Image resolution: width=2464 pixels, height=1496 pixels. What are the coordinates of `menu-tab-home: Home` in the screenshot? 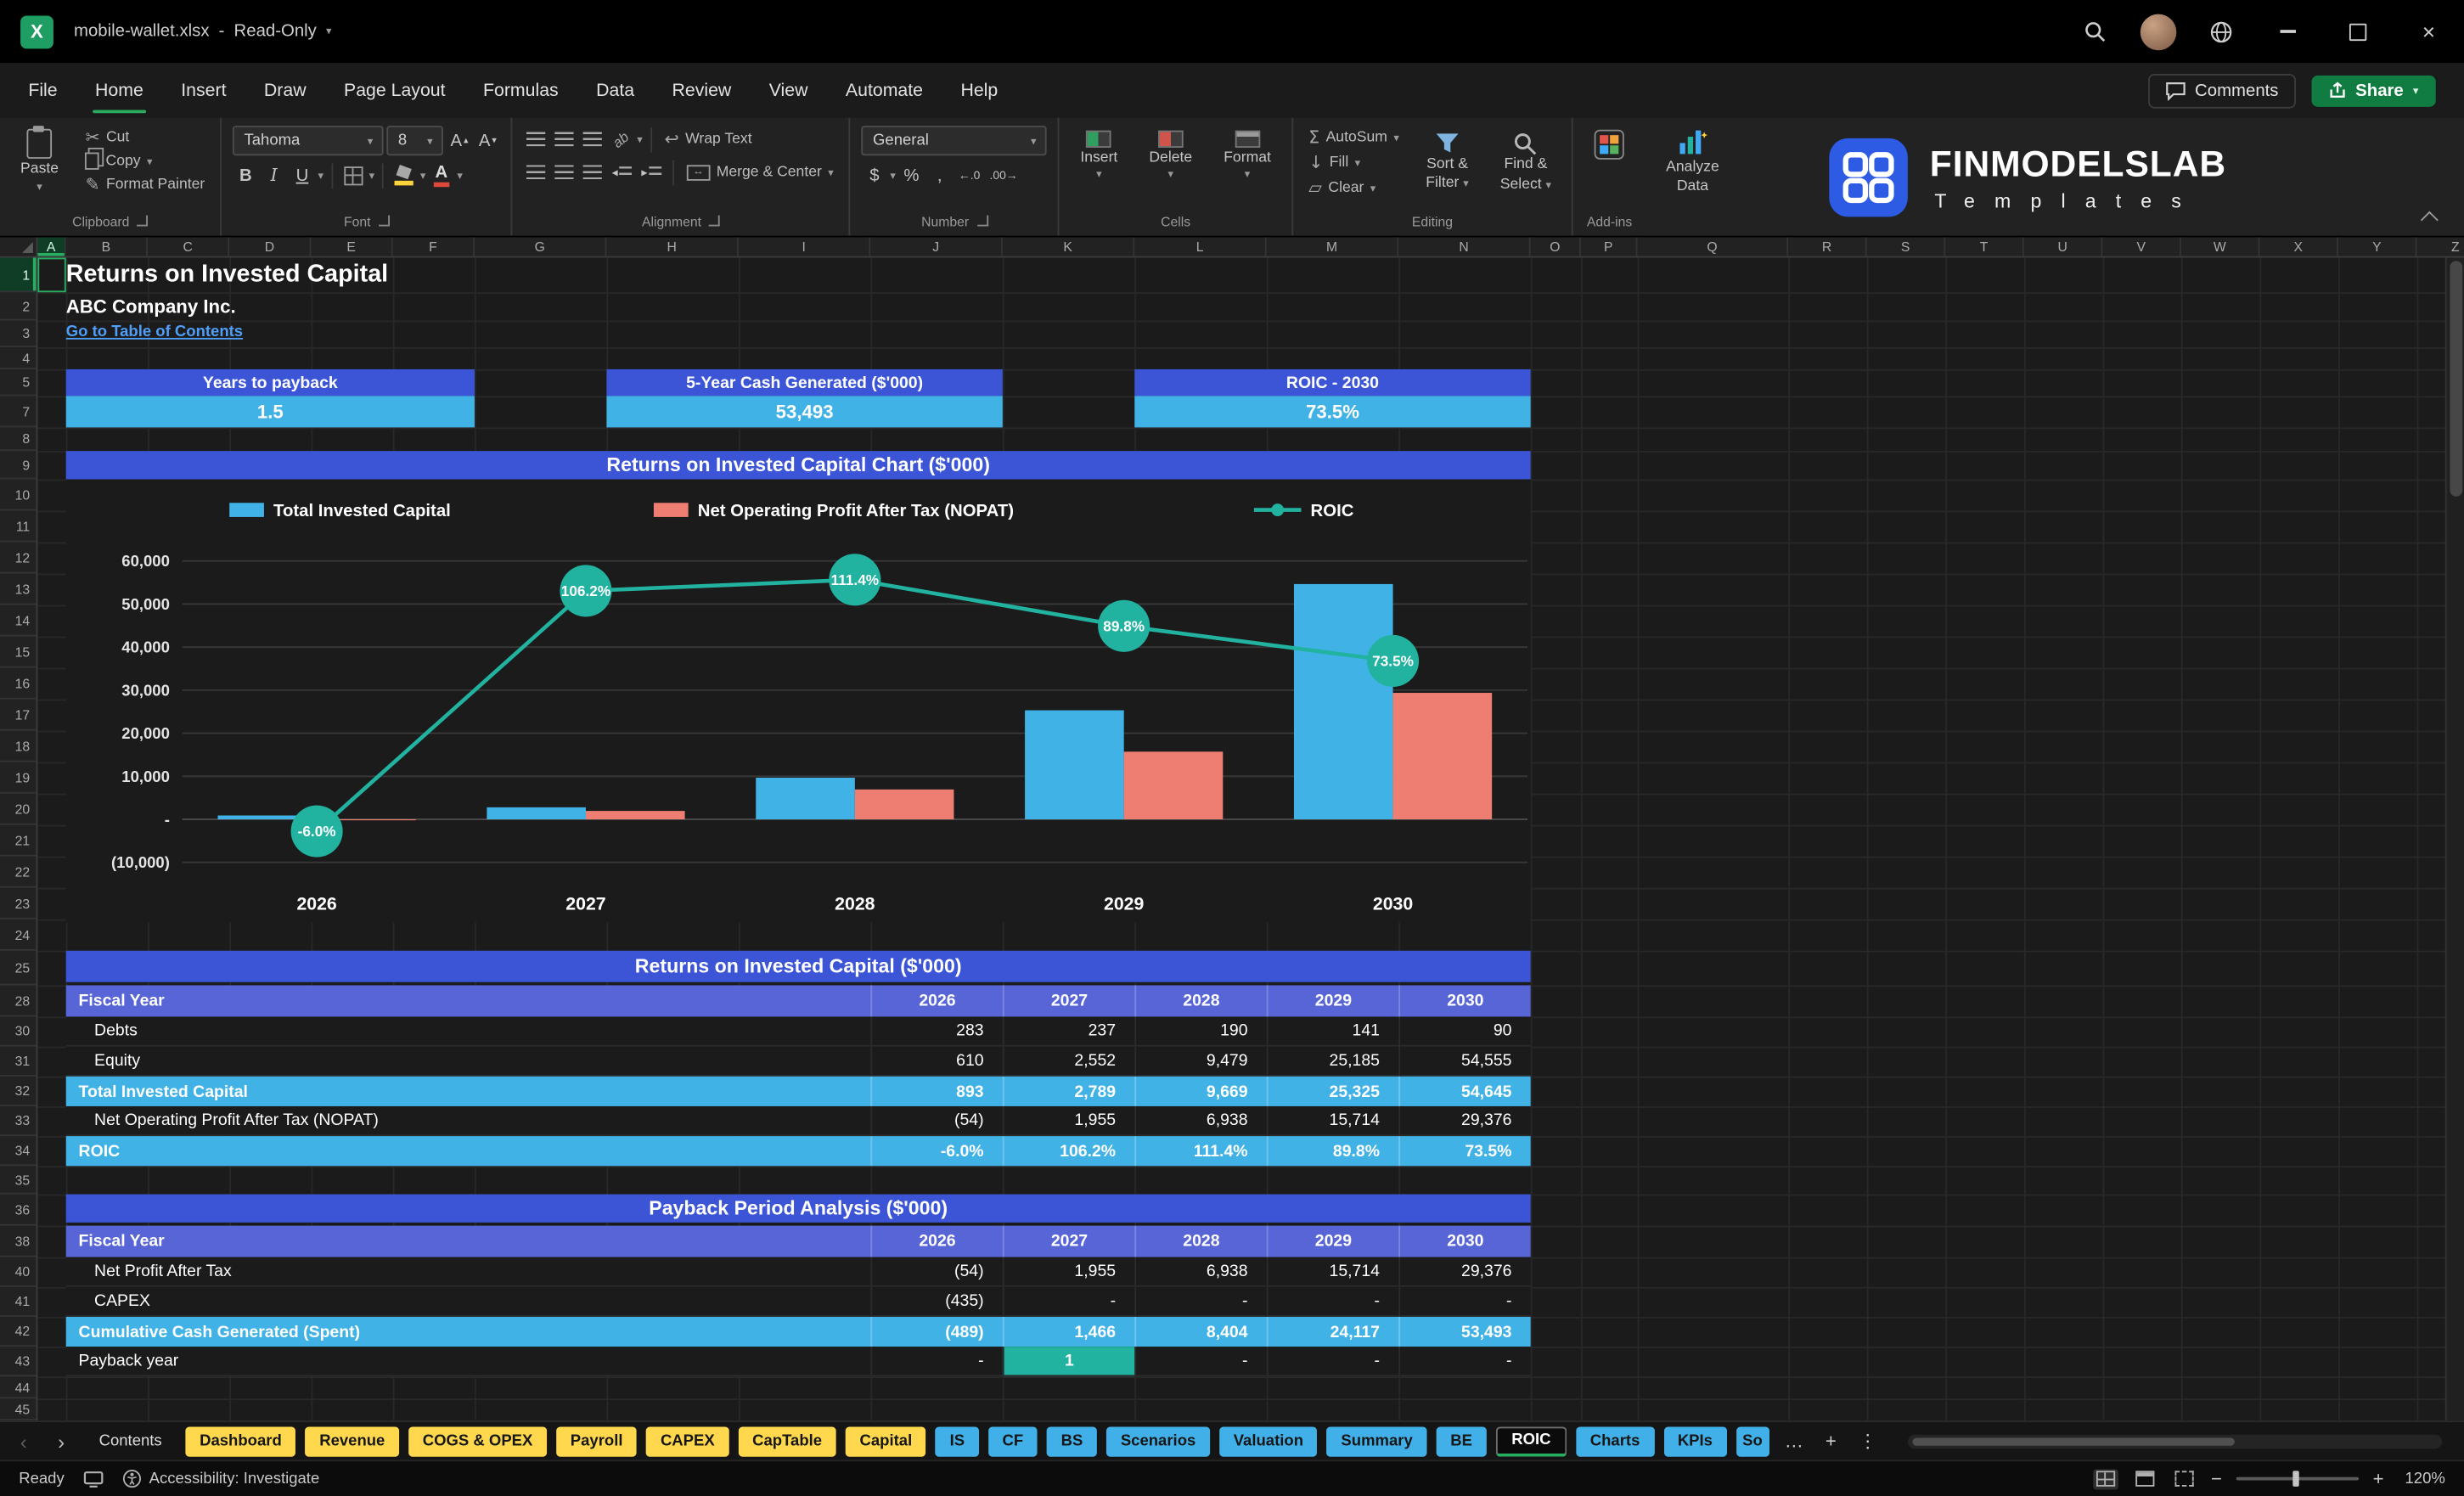 It's located at (119, 90).